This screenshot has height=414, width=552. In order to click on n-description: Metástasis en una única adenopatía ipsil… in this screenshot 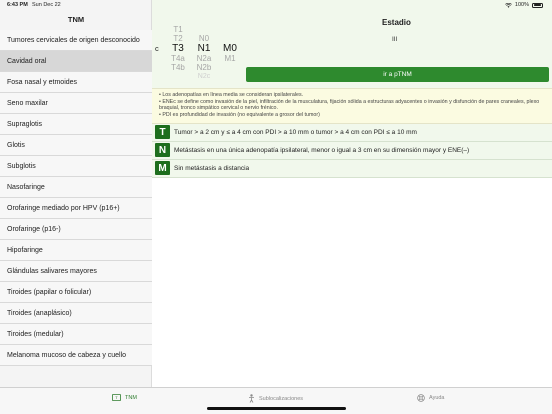, I will do `click(322, 150)`.